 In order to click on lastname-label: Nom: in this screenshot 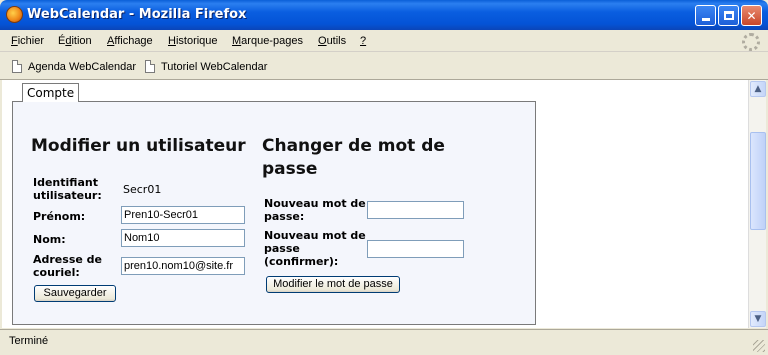, I will do `click(49, 239)`.